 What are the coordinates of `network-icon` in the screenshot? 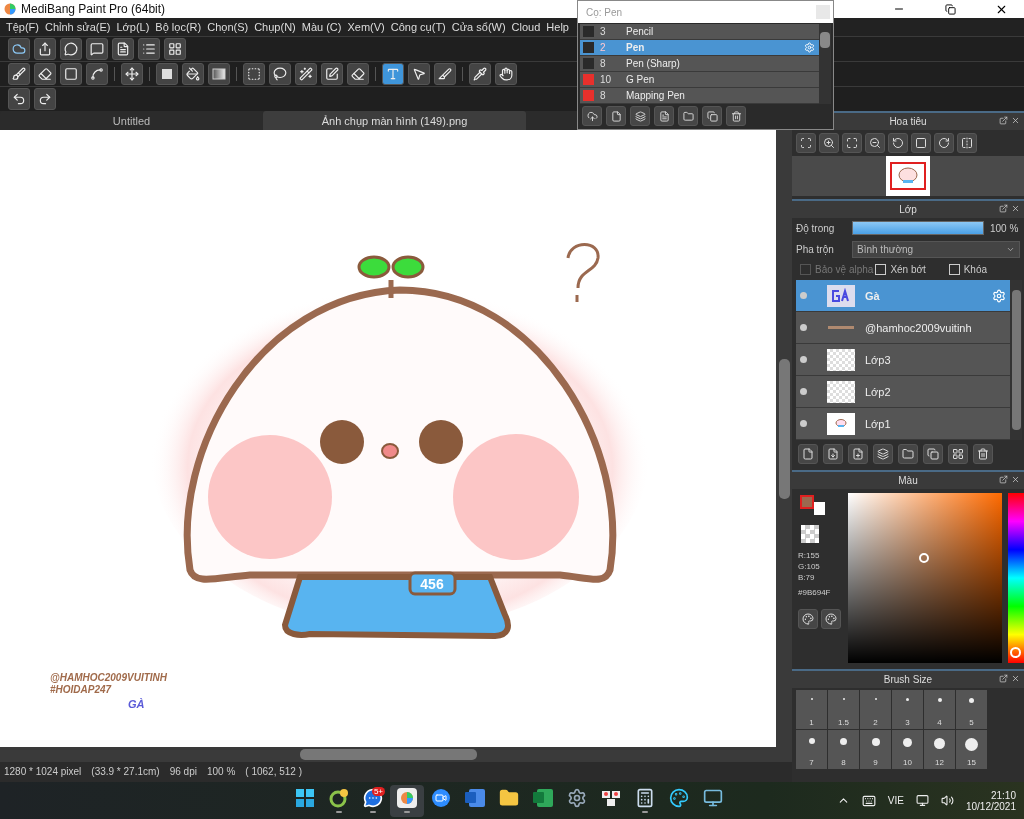 It's located at (922, 800).